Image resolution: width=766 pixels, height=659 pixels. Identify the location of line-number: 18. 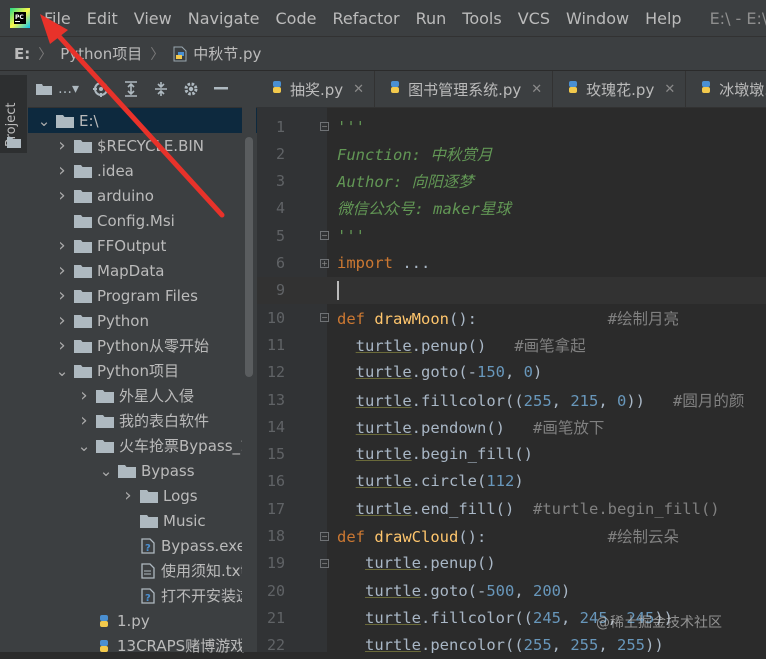
(275, 536).